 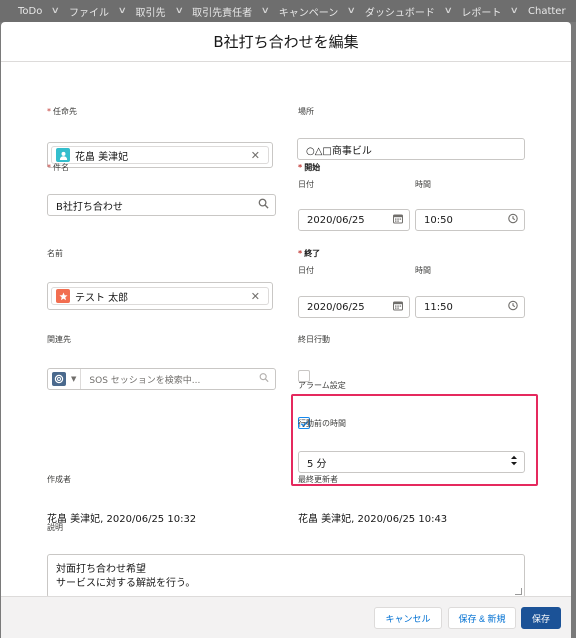 What do you see at coordinates (314, 339) in the screenshot?
I see `allday-label: 終日行動` at bounding box center [314, 339].